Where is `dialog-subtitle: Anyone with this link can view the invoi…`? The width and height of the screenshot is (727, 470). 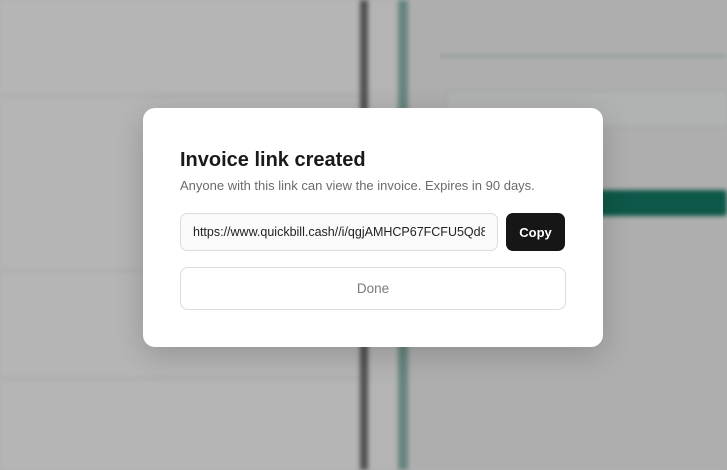
dialog-subtitle: Anyone with this link can view the invoi… is located at coordinates (357, 185).